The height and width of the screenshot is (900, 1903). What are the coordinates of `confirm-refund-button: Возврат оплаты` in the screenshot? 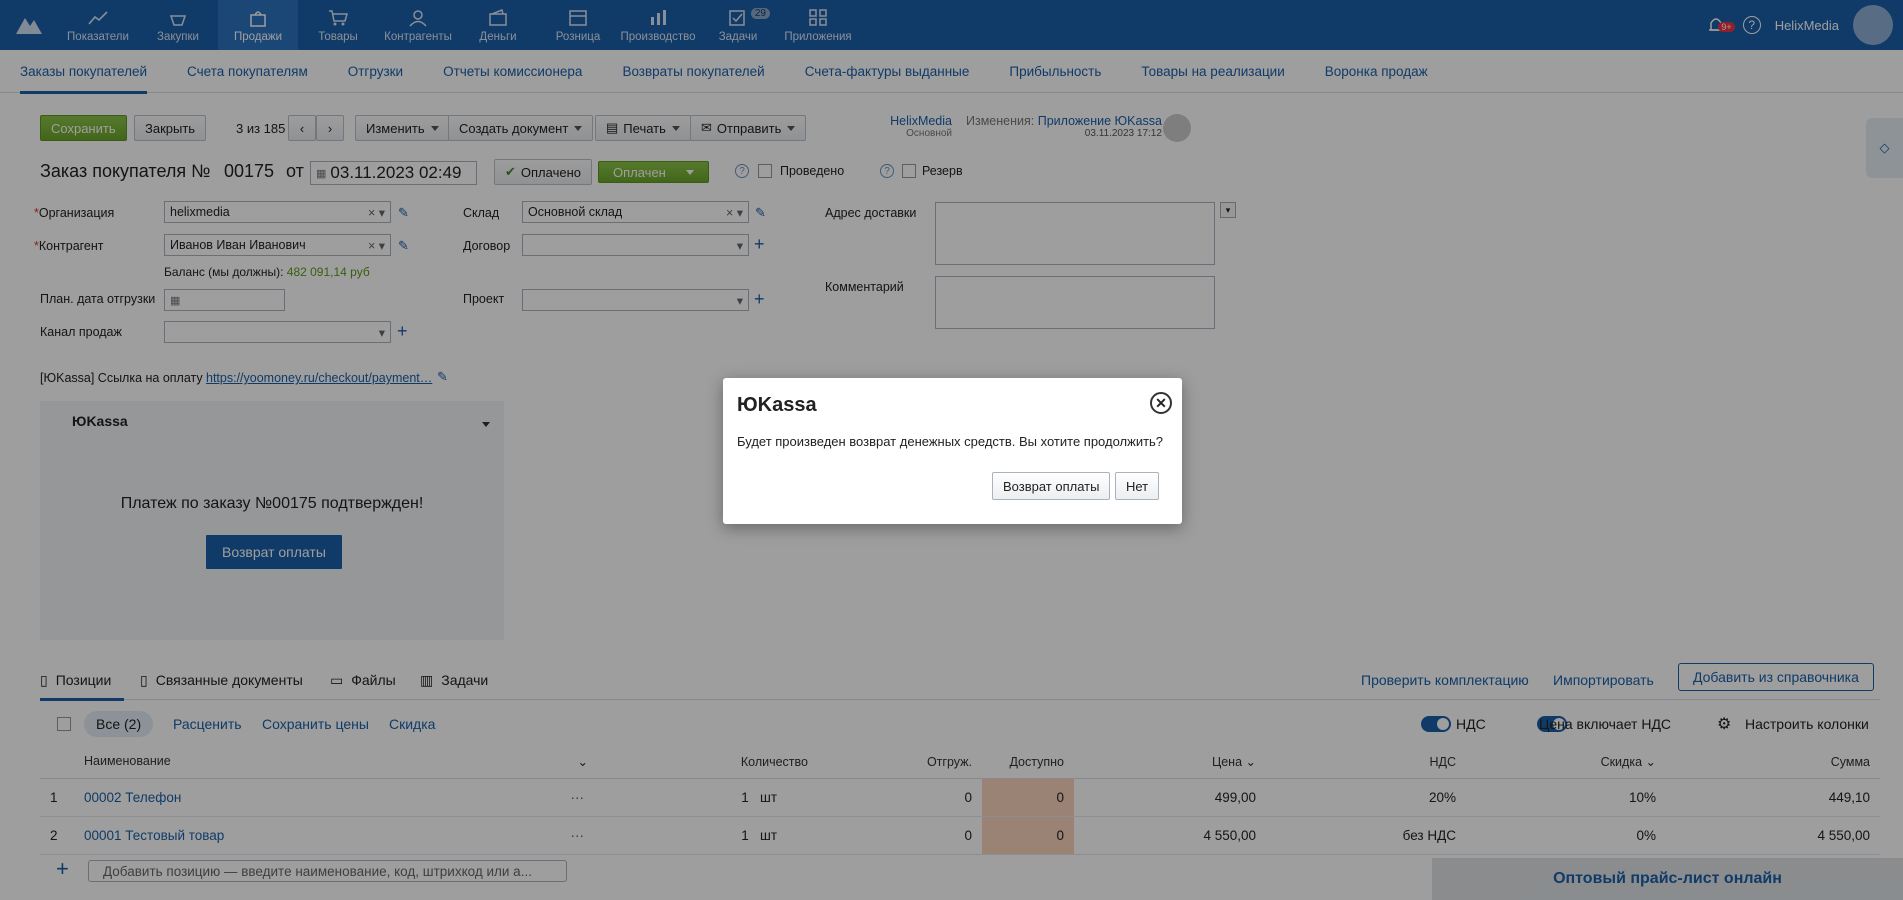 It's located at (1051, 486).